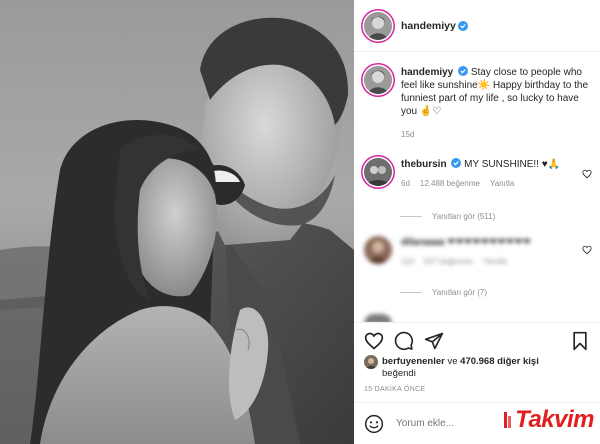  What do you see at coordinates (422, 242) in the screenshot?
I see `comment-username: dilaraaaa` at bounding box center [422, 242].